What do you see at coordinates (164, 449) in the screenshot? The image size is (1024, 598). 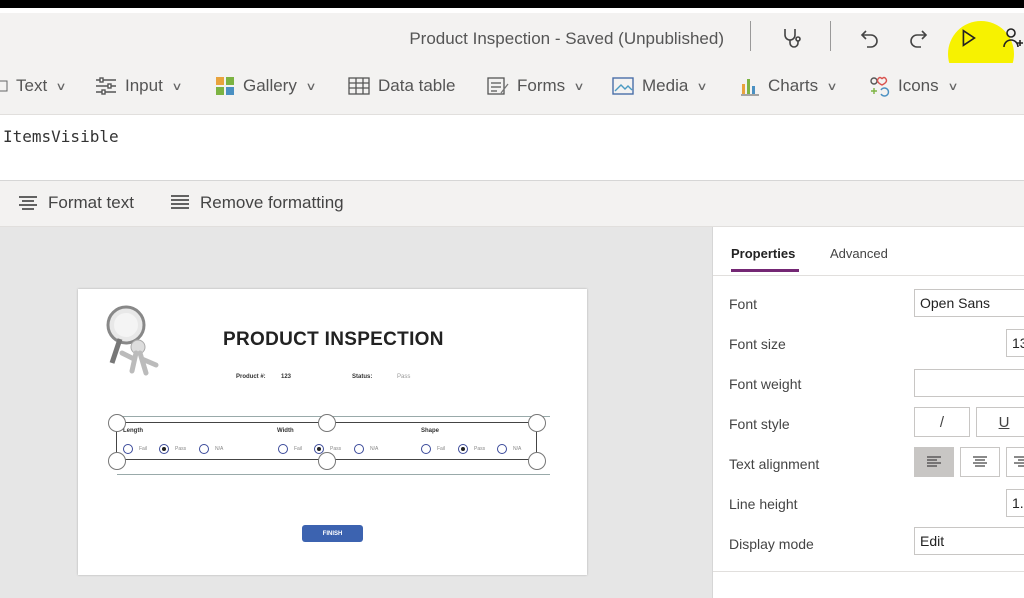 I see `radio-length-pass` at bounding box center [164, 449].